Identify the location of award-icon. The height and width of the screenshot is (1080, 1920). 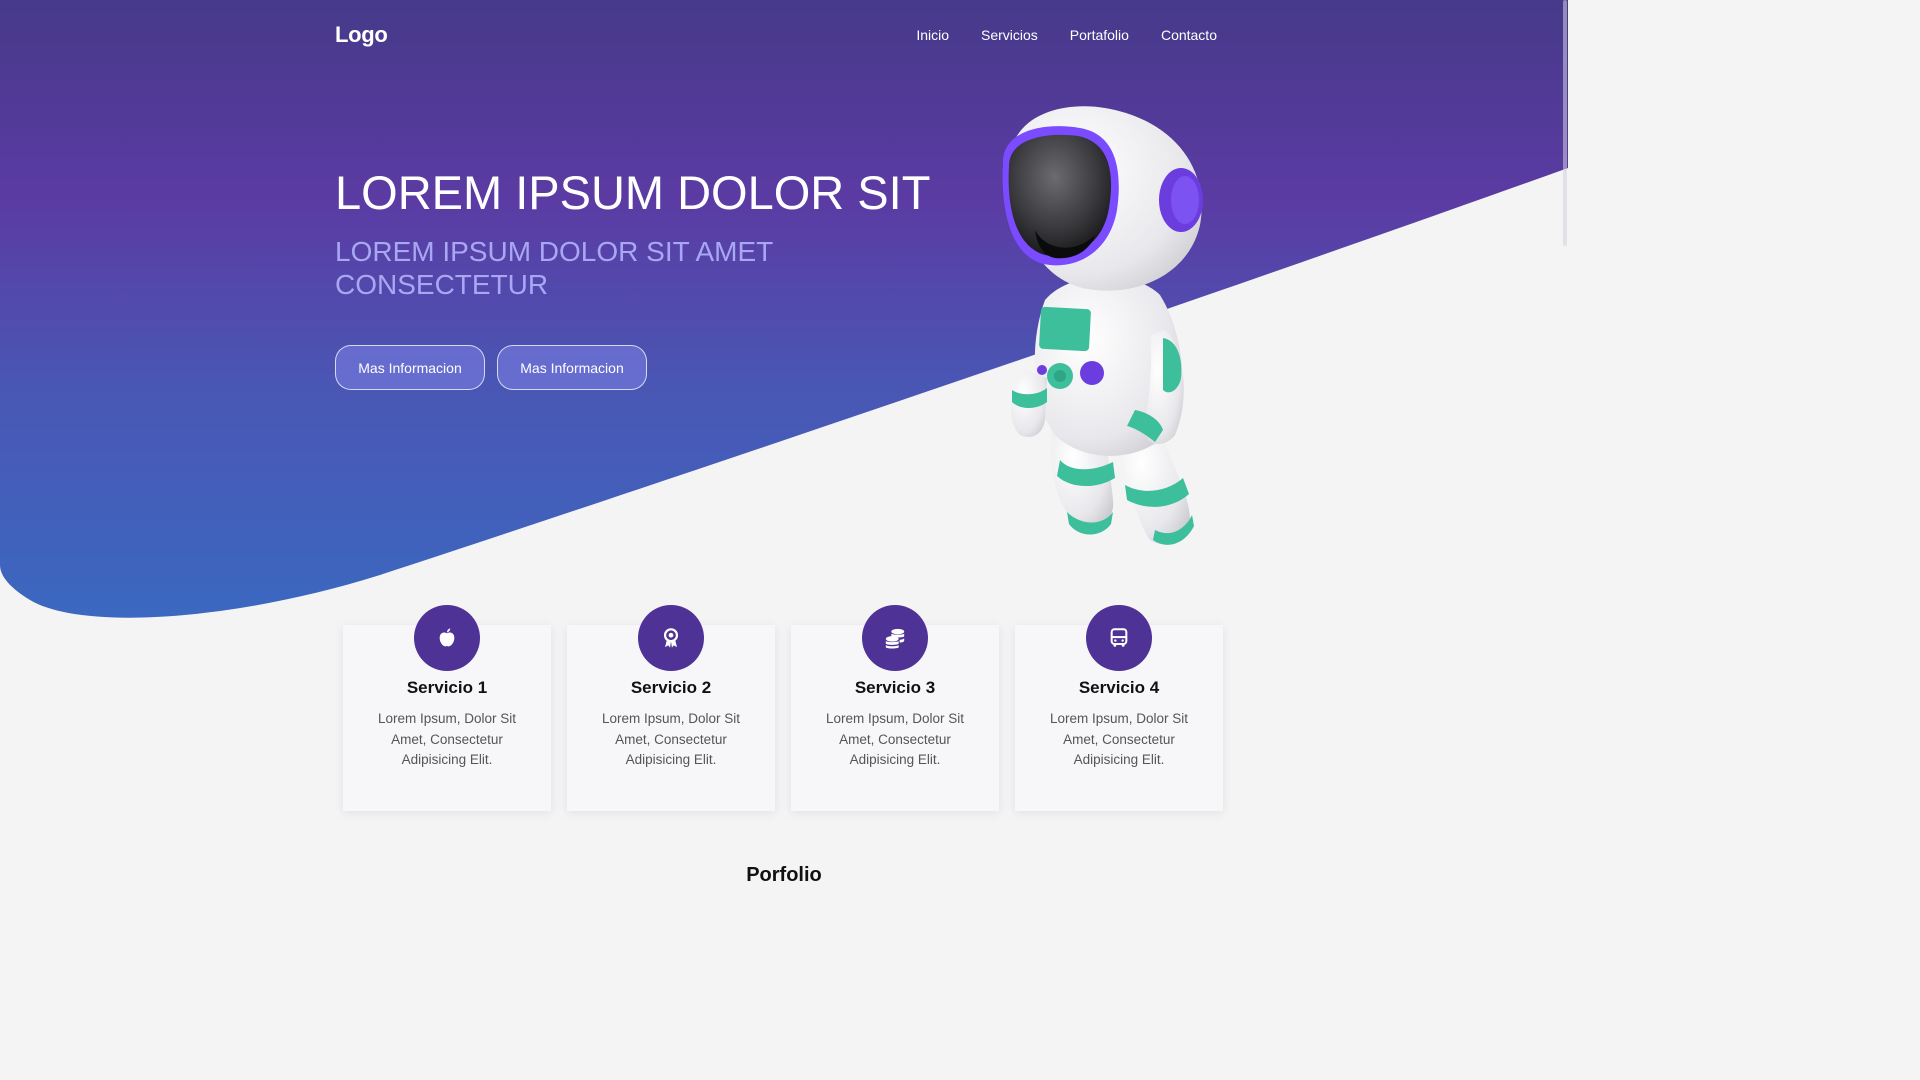
(671, 638).